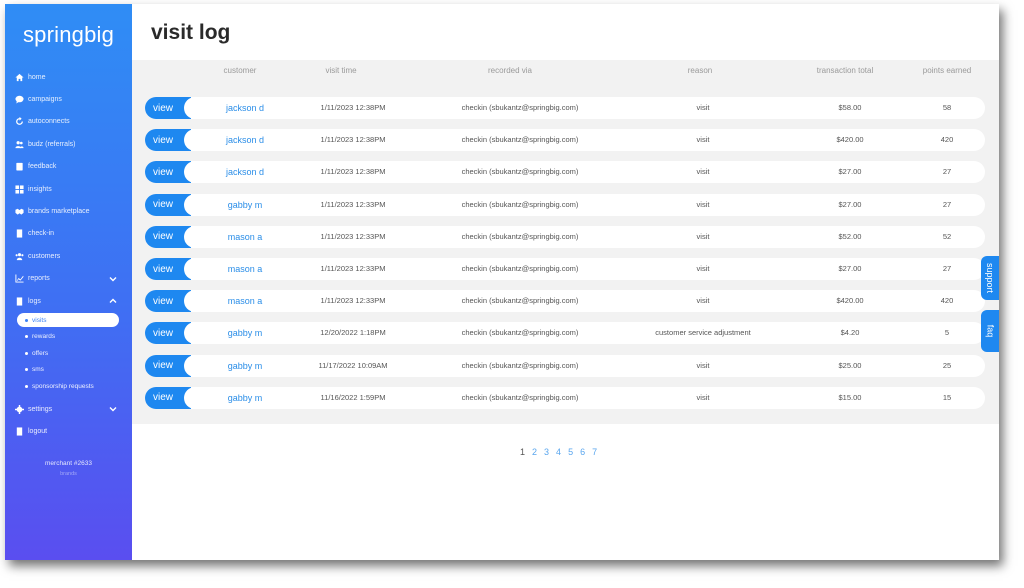 The image size is (1024, 588). Describe the element at coordinates (700, 70) in the screenshot. I see `column-header-reason: reason` at that location.